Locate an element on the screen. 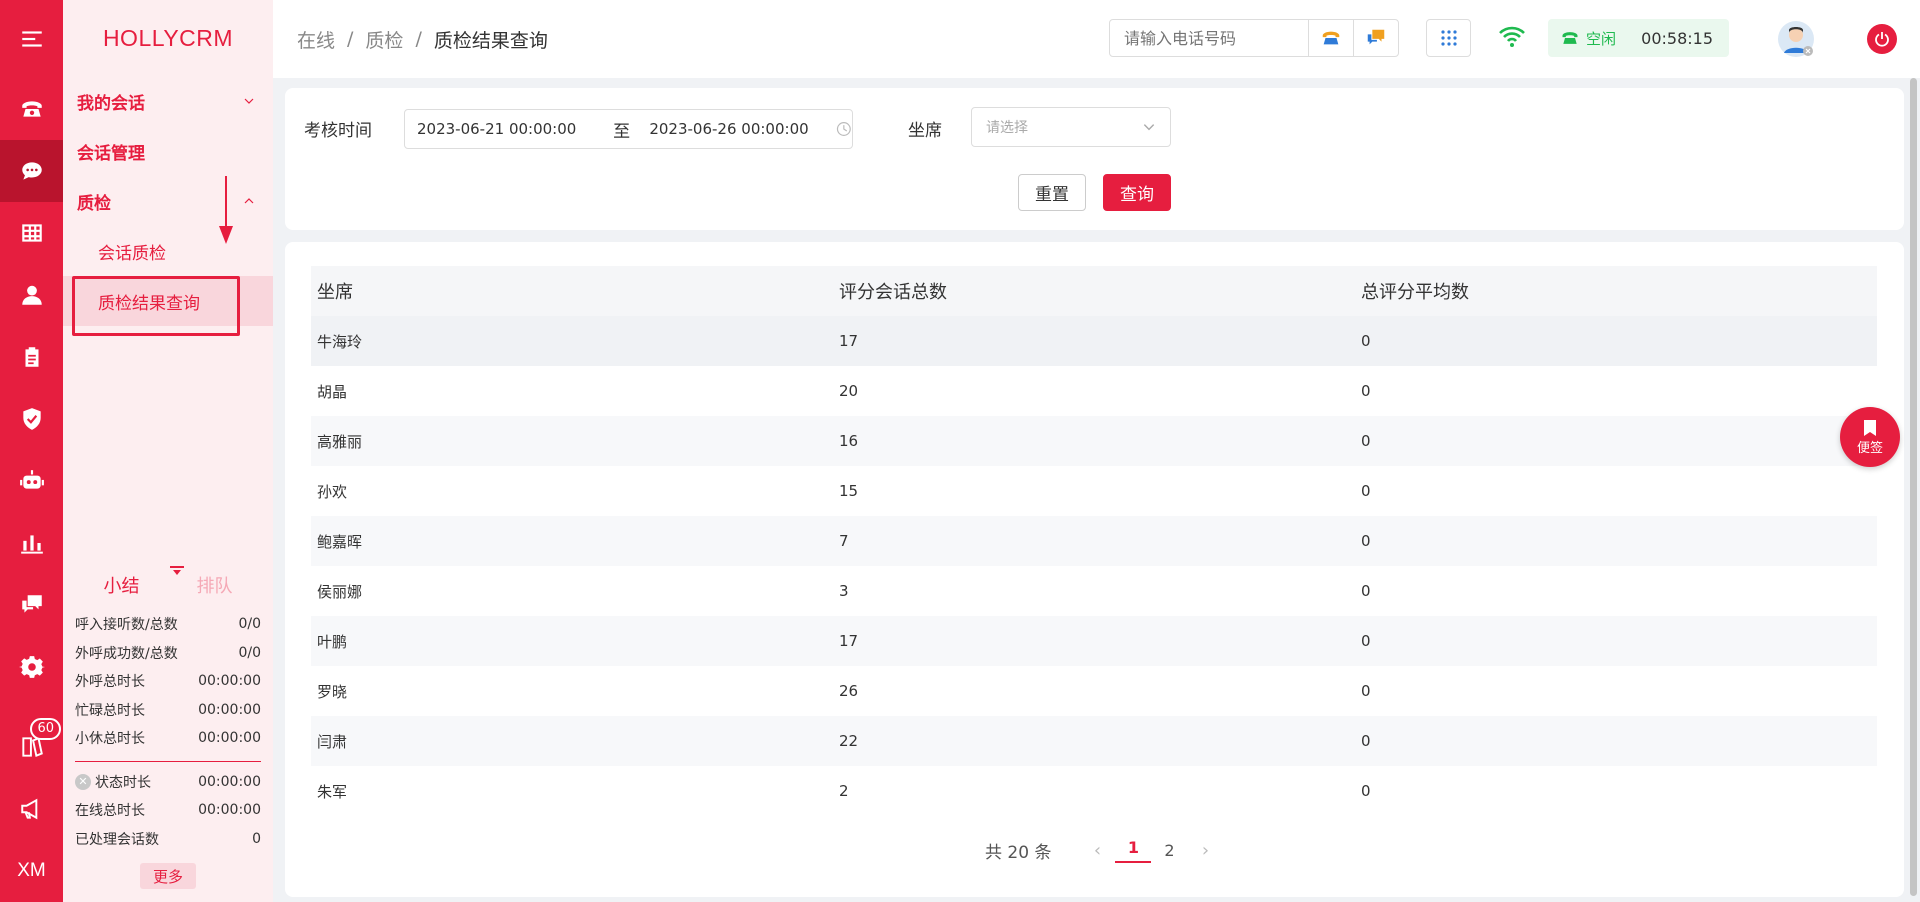 The image size is (1920, 902). stat-row: 外呼总时长 00:00:00 is located at coordinates (168, 681).